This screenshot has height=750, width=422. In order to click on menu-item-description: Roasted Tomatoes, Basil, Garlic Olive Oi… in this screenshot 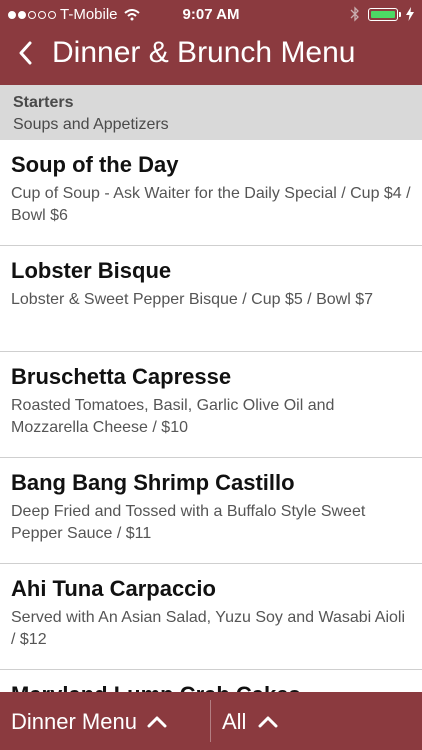, I will do `click(173, 416)`.